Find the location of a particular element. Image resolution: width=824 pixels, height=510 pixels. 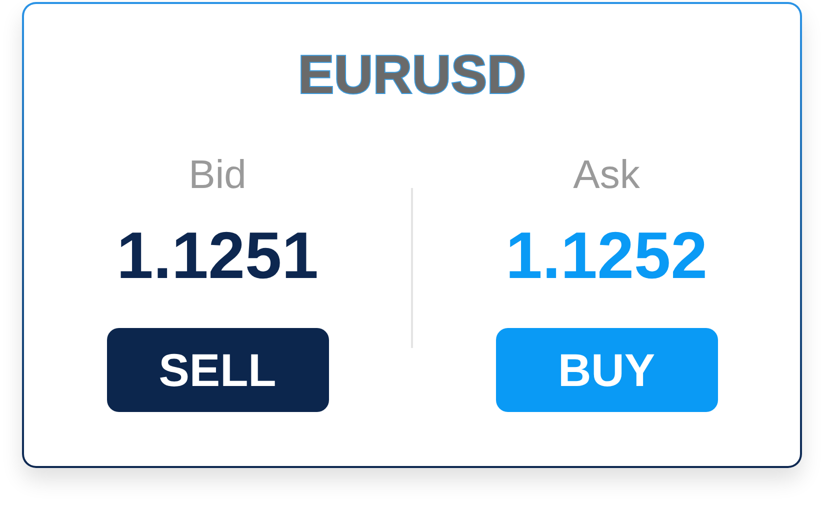

price-value: 1.1252 is located at coordinates (607, 255).